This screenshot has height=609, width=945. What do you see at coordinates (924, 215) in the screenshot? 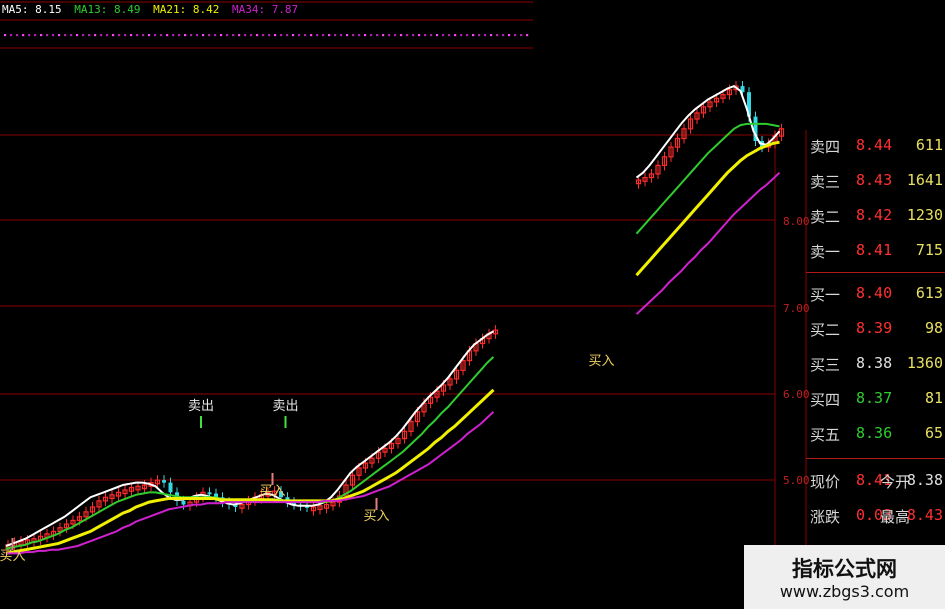
I see `sell-volume: 1230` at bounding box center [924, 215].